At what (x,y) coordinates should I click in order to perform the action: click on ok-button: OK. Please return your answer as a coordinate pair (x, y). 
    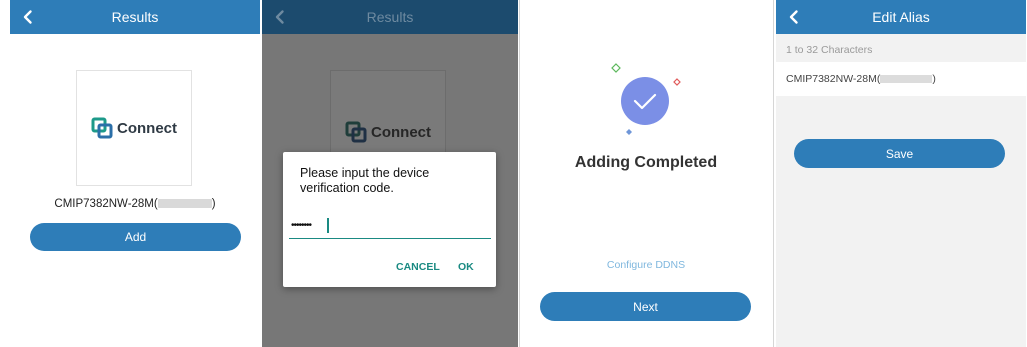
    Looking at the image, I should click on (466, 267).